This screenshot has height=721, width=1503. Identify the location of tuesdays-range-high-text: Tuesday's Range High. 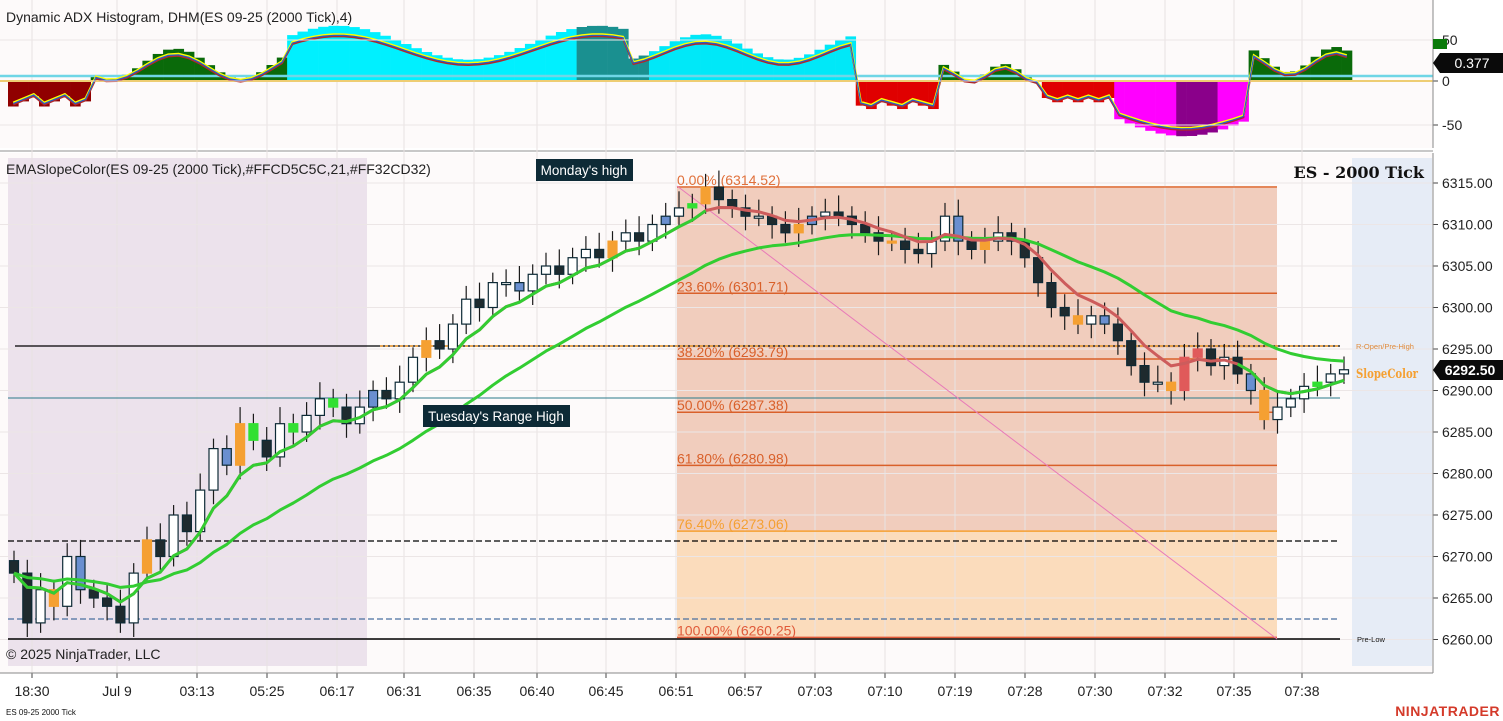
(496, 416).